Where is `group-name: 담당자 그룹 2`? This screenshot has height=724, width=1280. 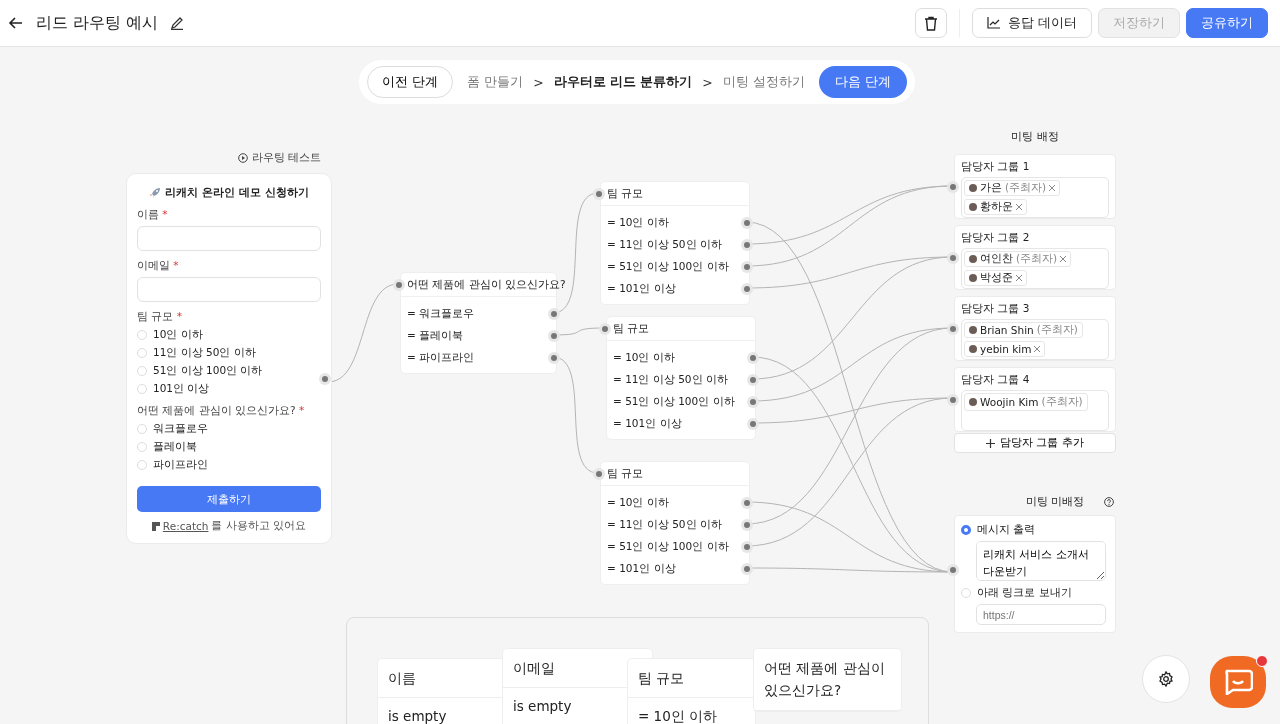 group-name: 담당자 그룹 2 is located at coordinates (996, 238).